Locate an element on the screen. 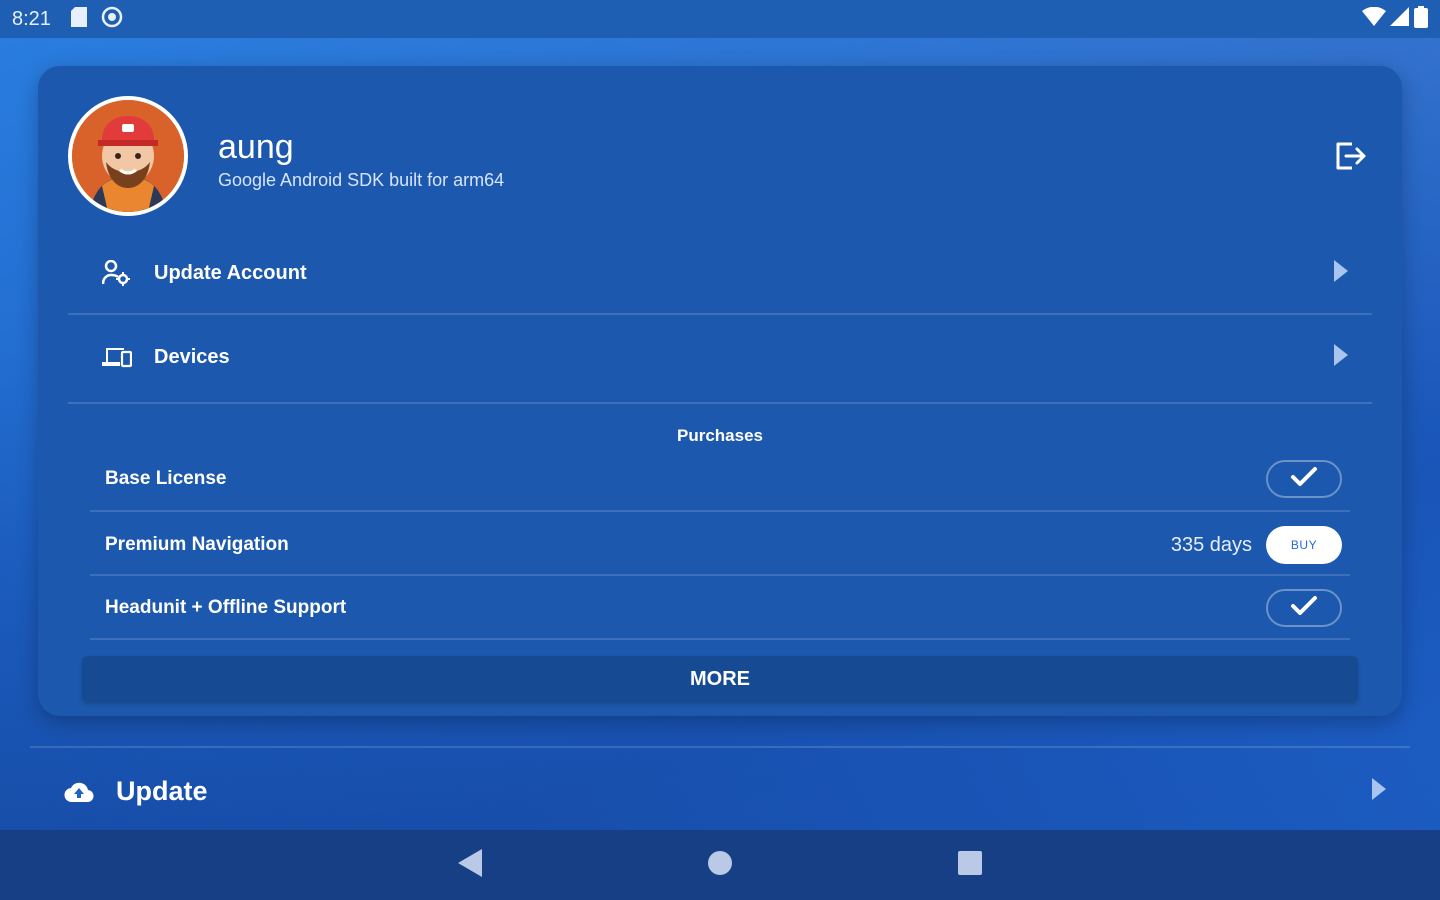 This screenshot has height=900, width=1440. avatar-image is located at coordinates (128, 156).